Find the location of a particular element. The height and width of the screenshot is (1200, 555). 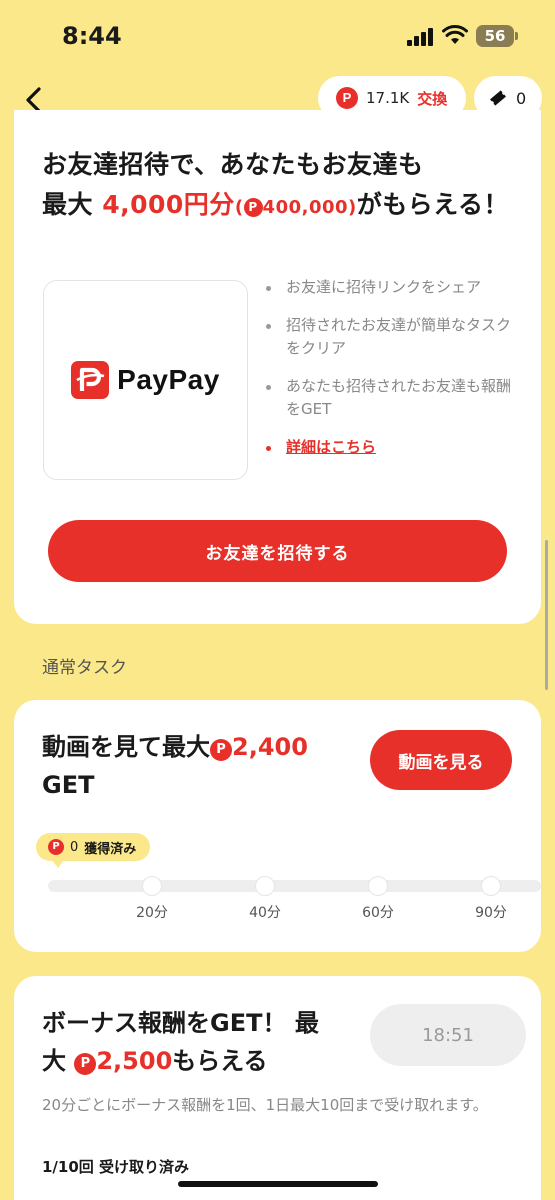

invite-title-amount: 4,000円分 is located at coordinates (168, 204).